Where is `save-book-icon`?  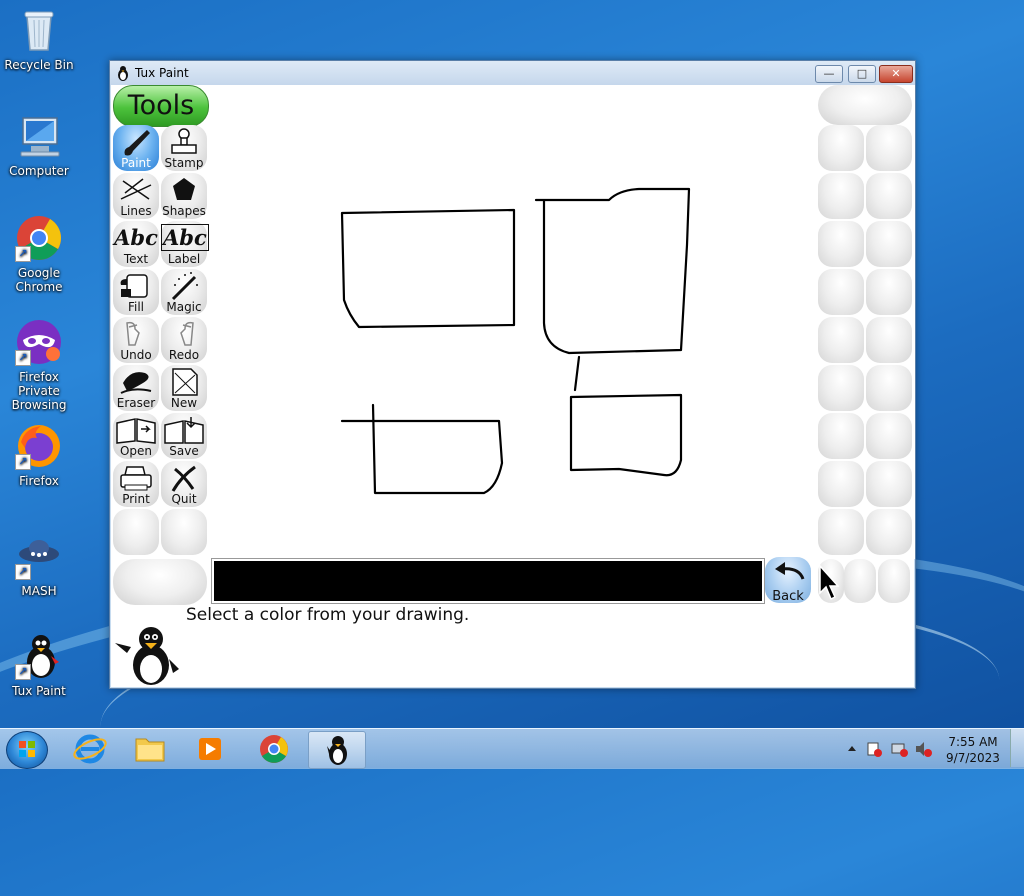 save-book-icon is located at coordinates (184, 430).